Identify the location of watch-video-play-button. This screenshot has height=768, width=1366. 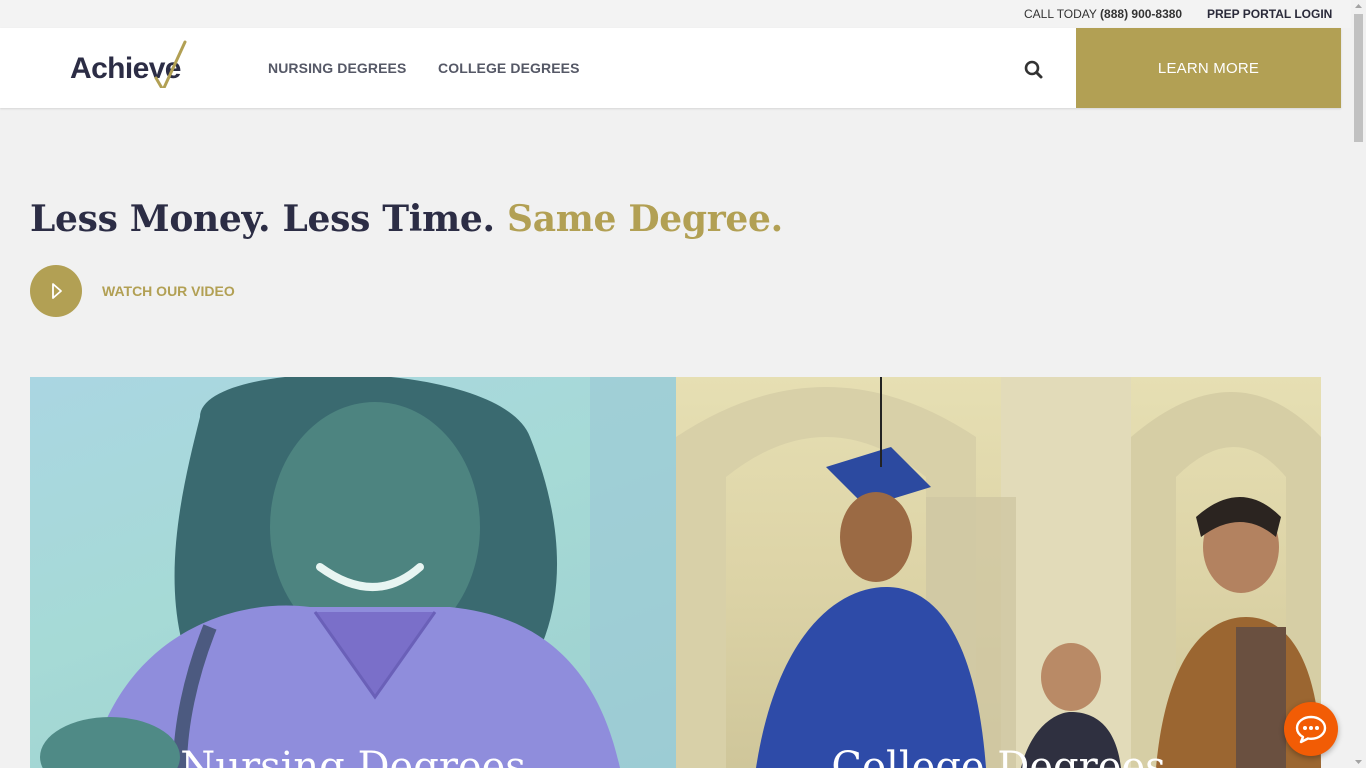
(56, 291).